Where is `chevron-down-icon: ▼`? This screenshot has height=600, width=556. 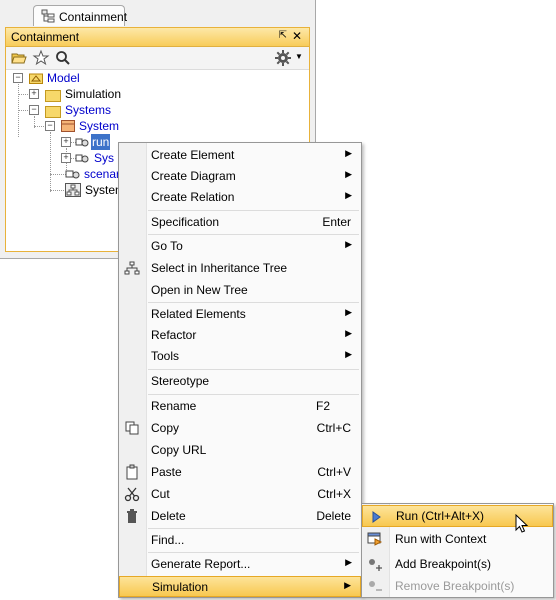
chevron-down-icon: ▼ is located at coordinates (299, 56).